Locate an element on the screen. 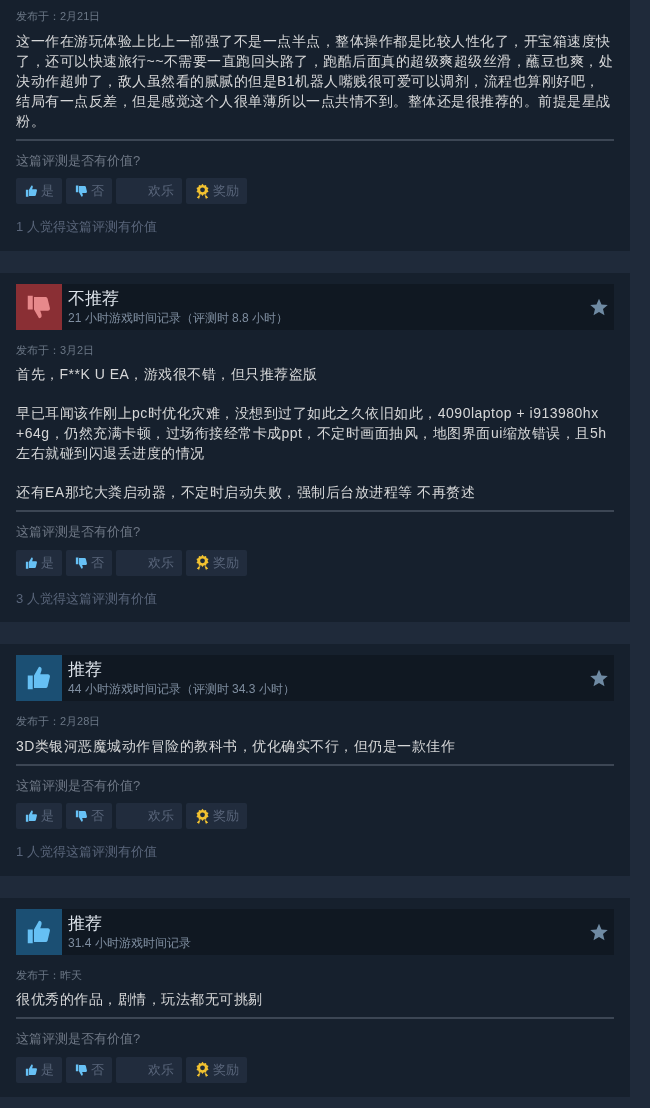  review-text: 还有EA那坨大粪启动器，不定时启动失败，强制后台放进程等 不再赘述 is located at coordinates (246, 492).